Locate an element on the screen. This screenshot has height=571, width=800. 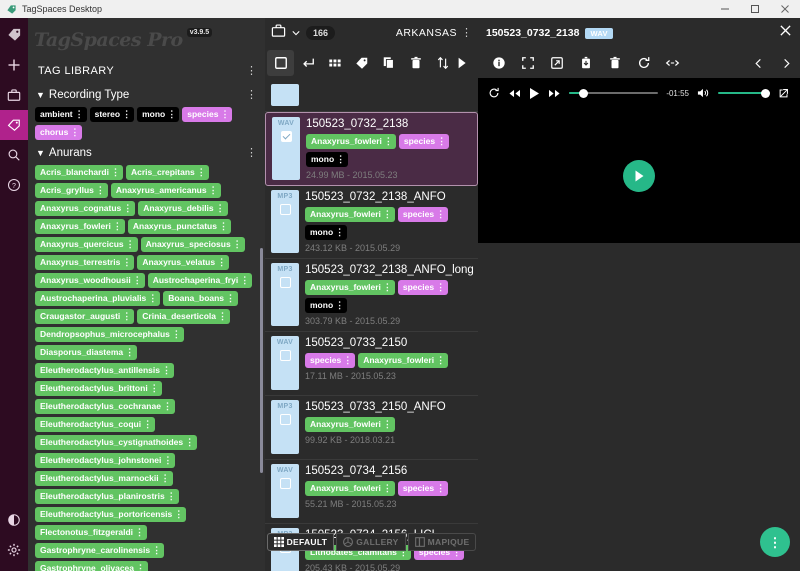
tag-chip: Acris_blanchardi ⋮ is located at coordinates (79, 172).